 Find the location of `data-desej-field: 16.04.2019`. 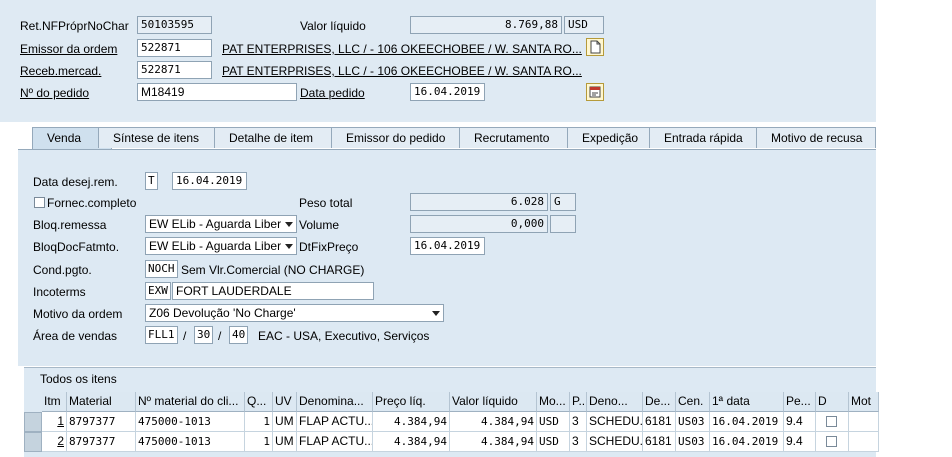

data-desej-field: 16.04.2019 is located at coordinates (209, 181).